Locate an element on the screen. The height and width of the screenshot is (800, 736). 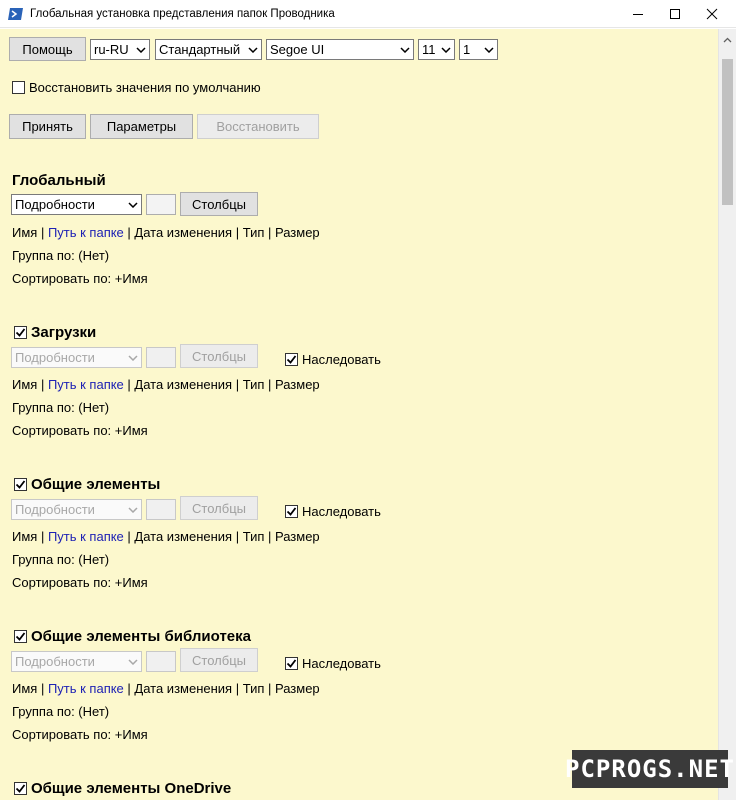
section-title: Общие элементы OneDrive is located at coordinates (131, 788).